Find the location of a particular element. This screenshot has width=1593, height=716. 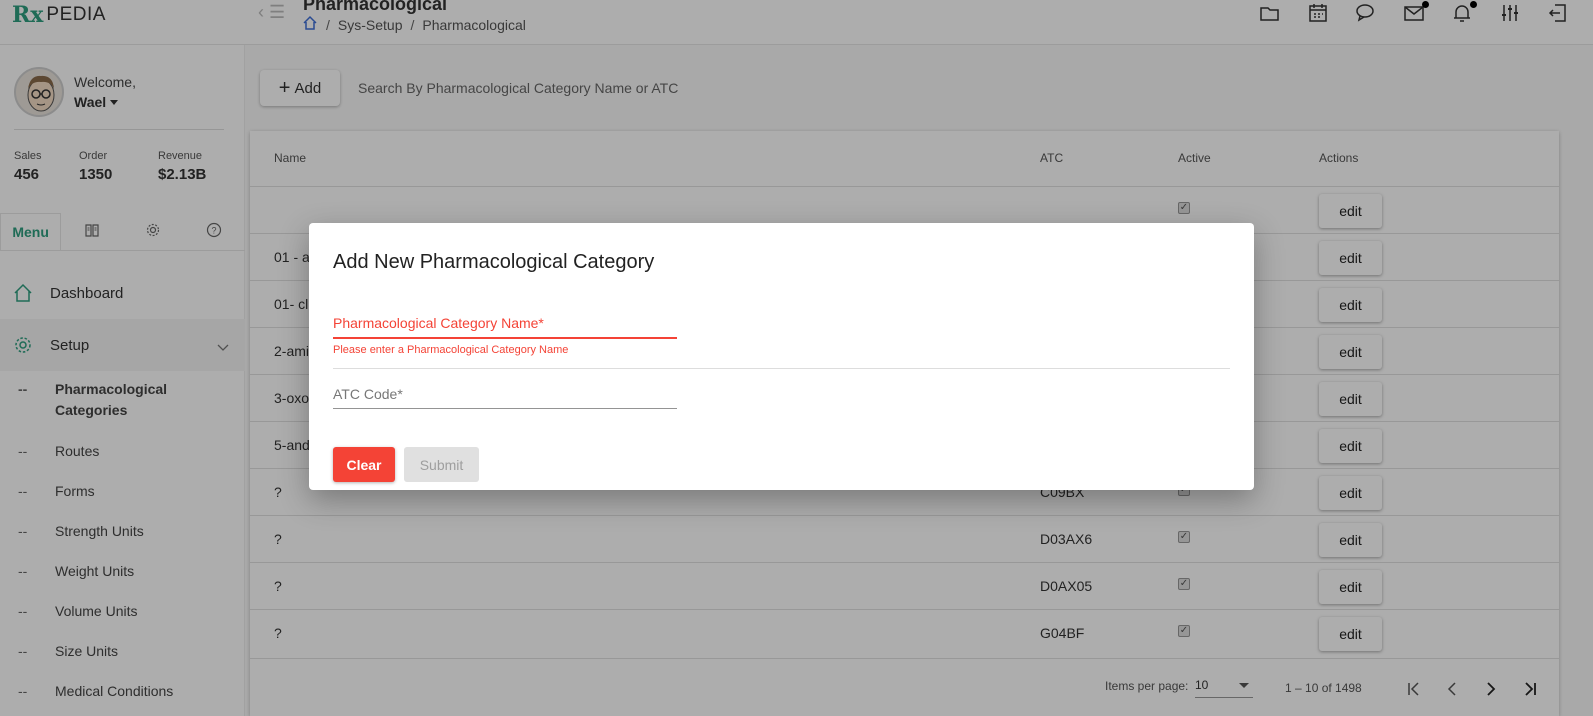

submit-button: Submit is located at coordinates (441, 464).